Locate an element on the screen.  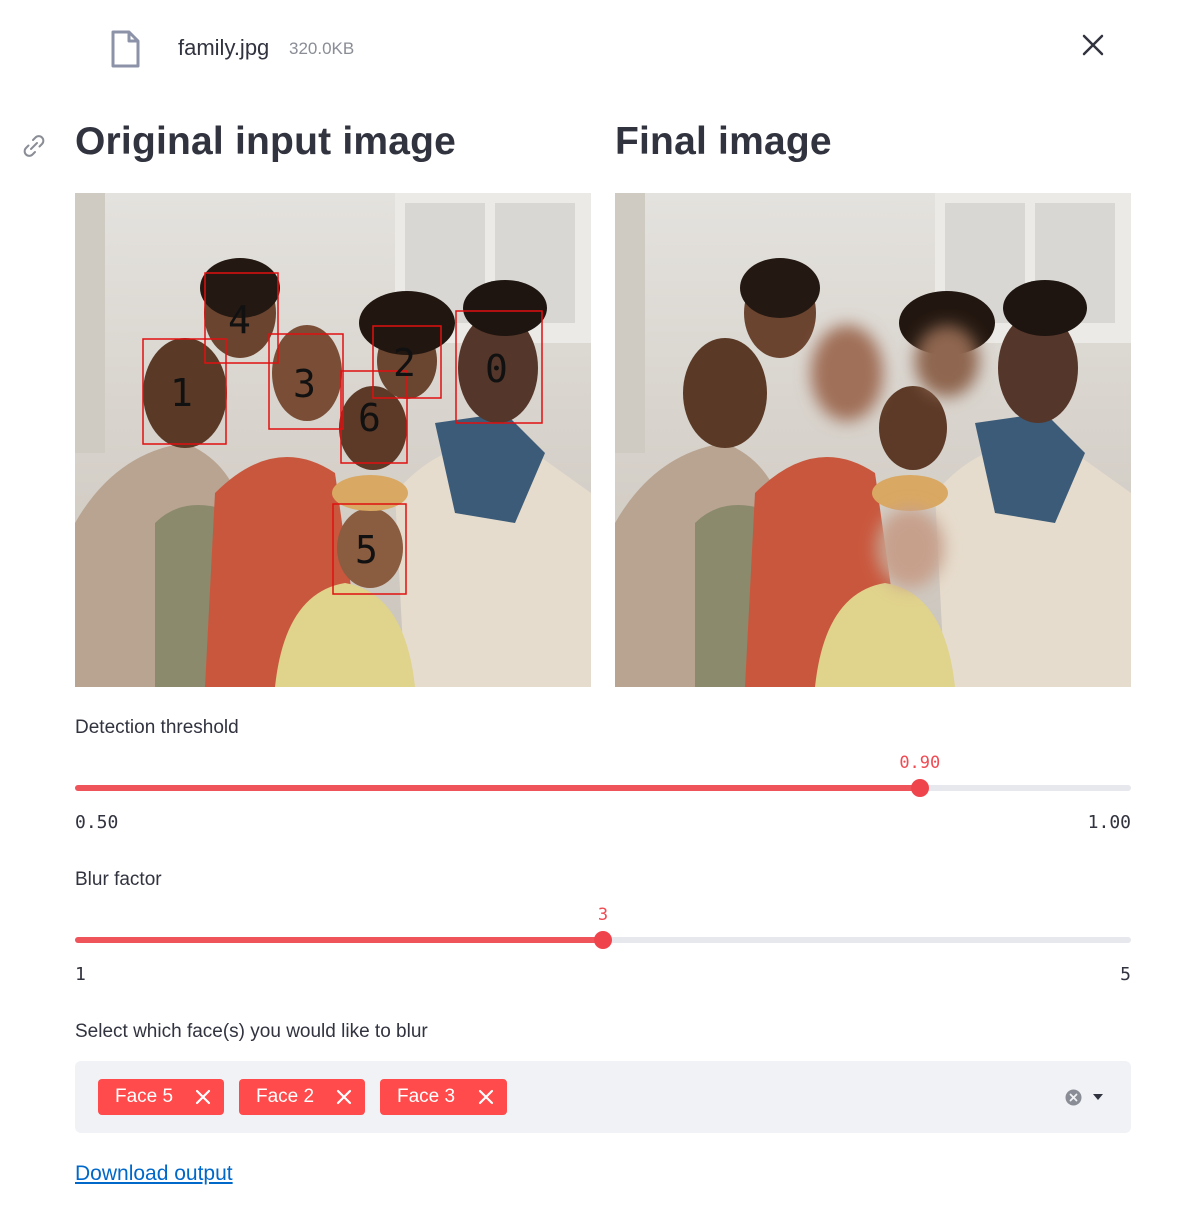
blur-slider-label: Blur factor is located at coordinates (118, 879).